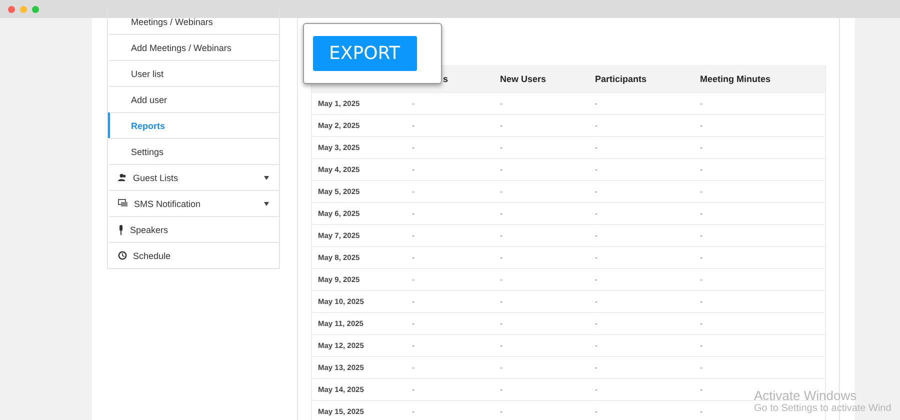  I want to click on close-icon, so click(11, 9).